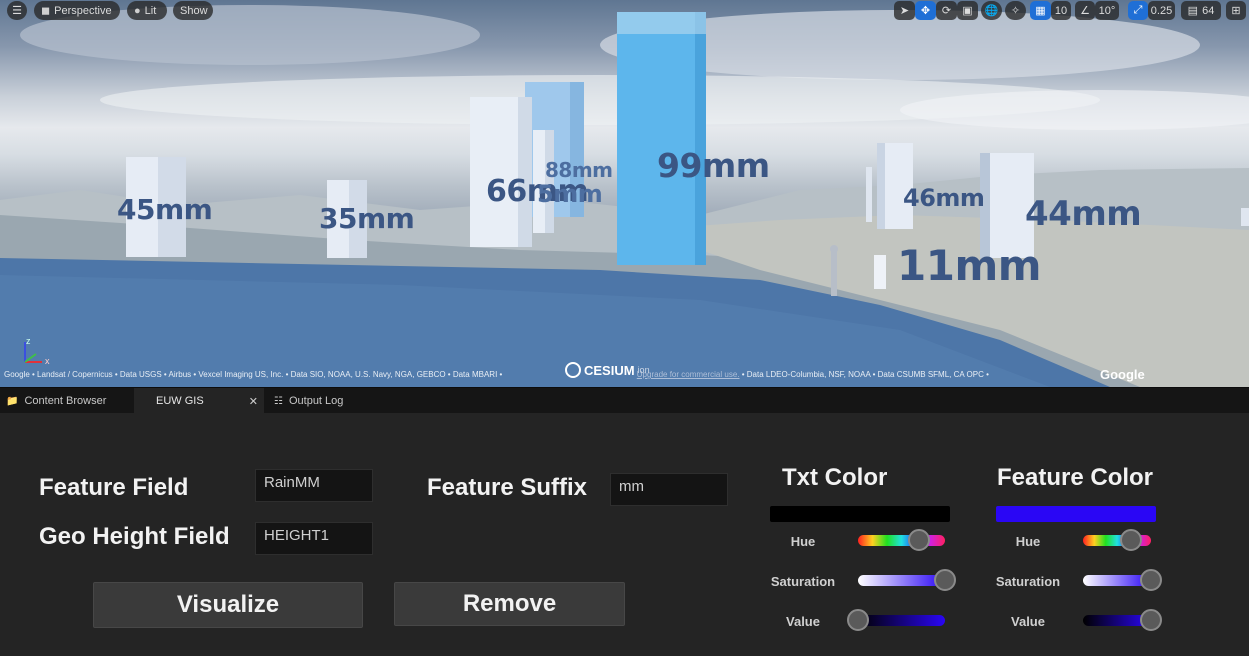  I want to click on snap-icon: ✧, so click(1015, 11).